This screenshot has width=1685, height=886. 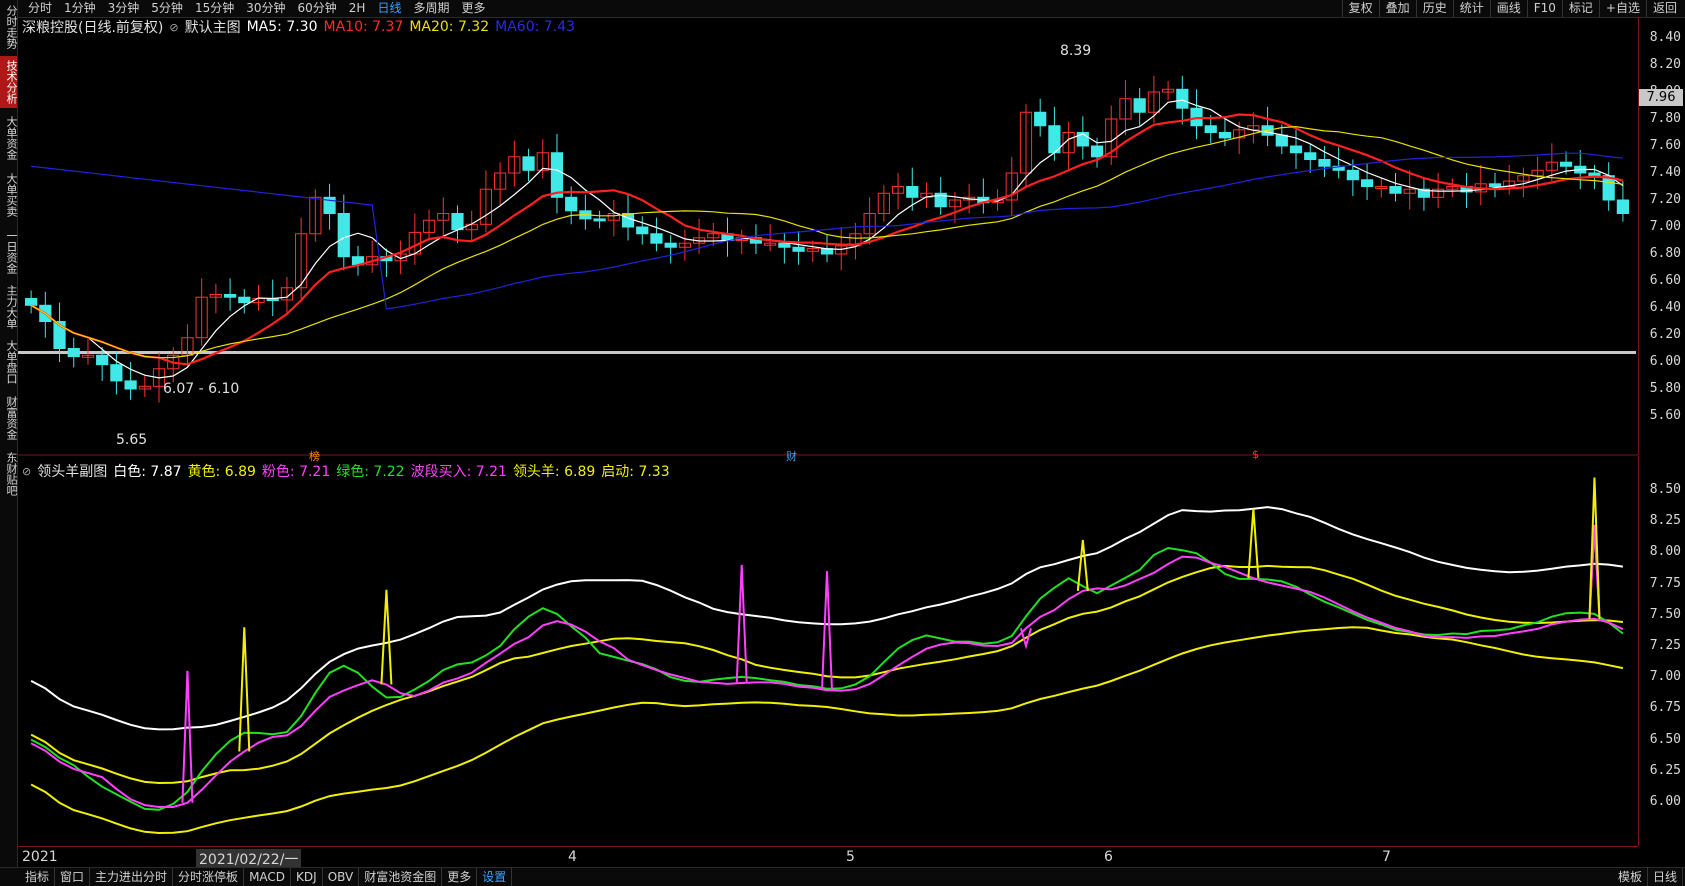 What do you see at coordinates (460, 877) in the screenshot?
I see `indicator-tab-8: 更多` at bounding box center [460, 877].